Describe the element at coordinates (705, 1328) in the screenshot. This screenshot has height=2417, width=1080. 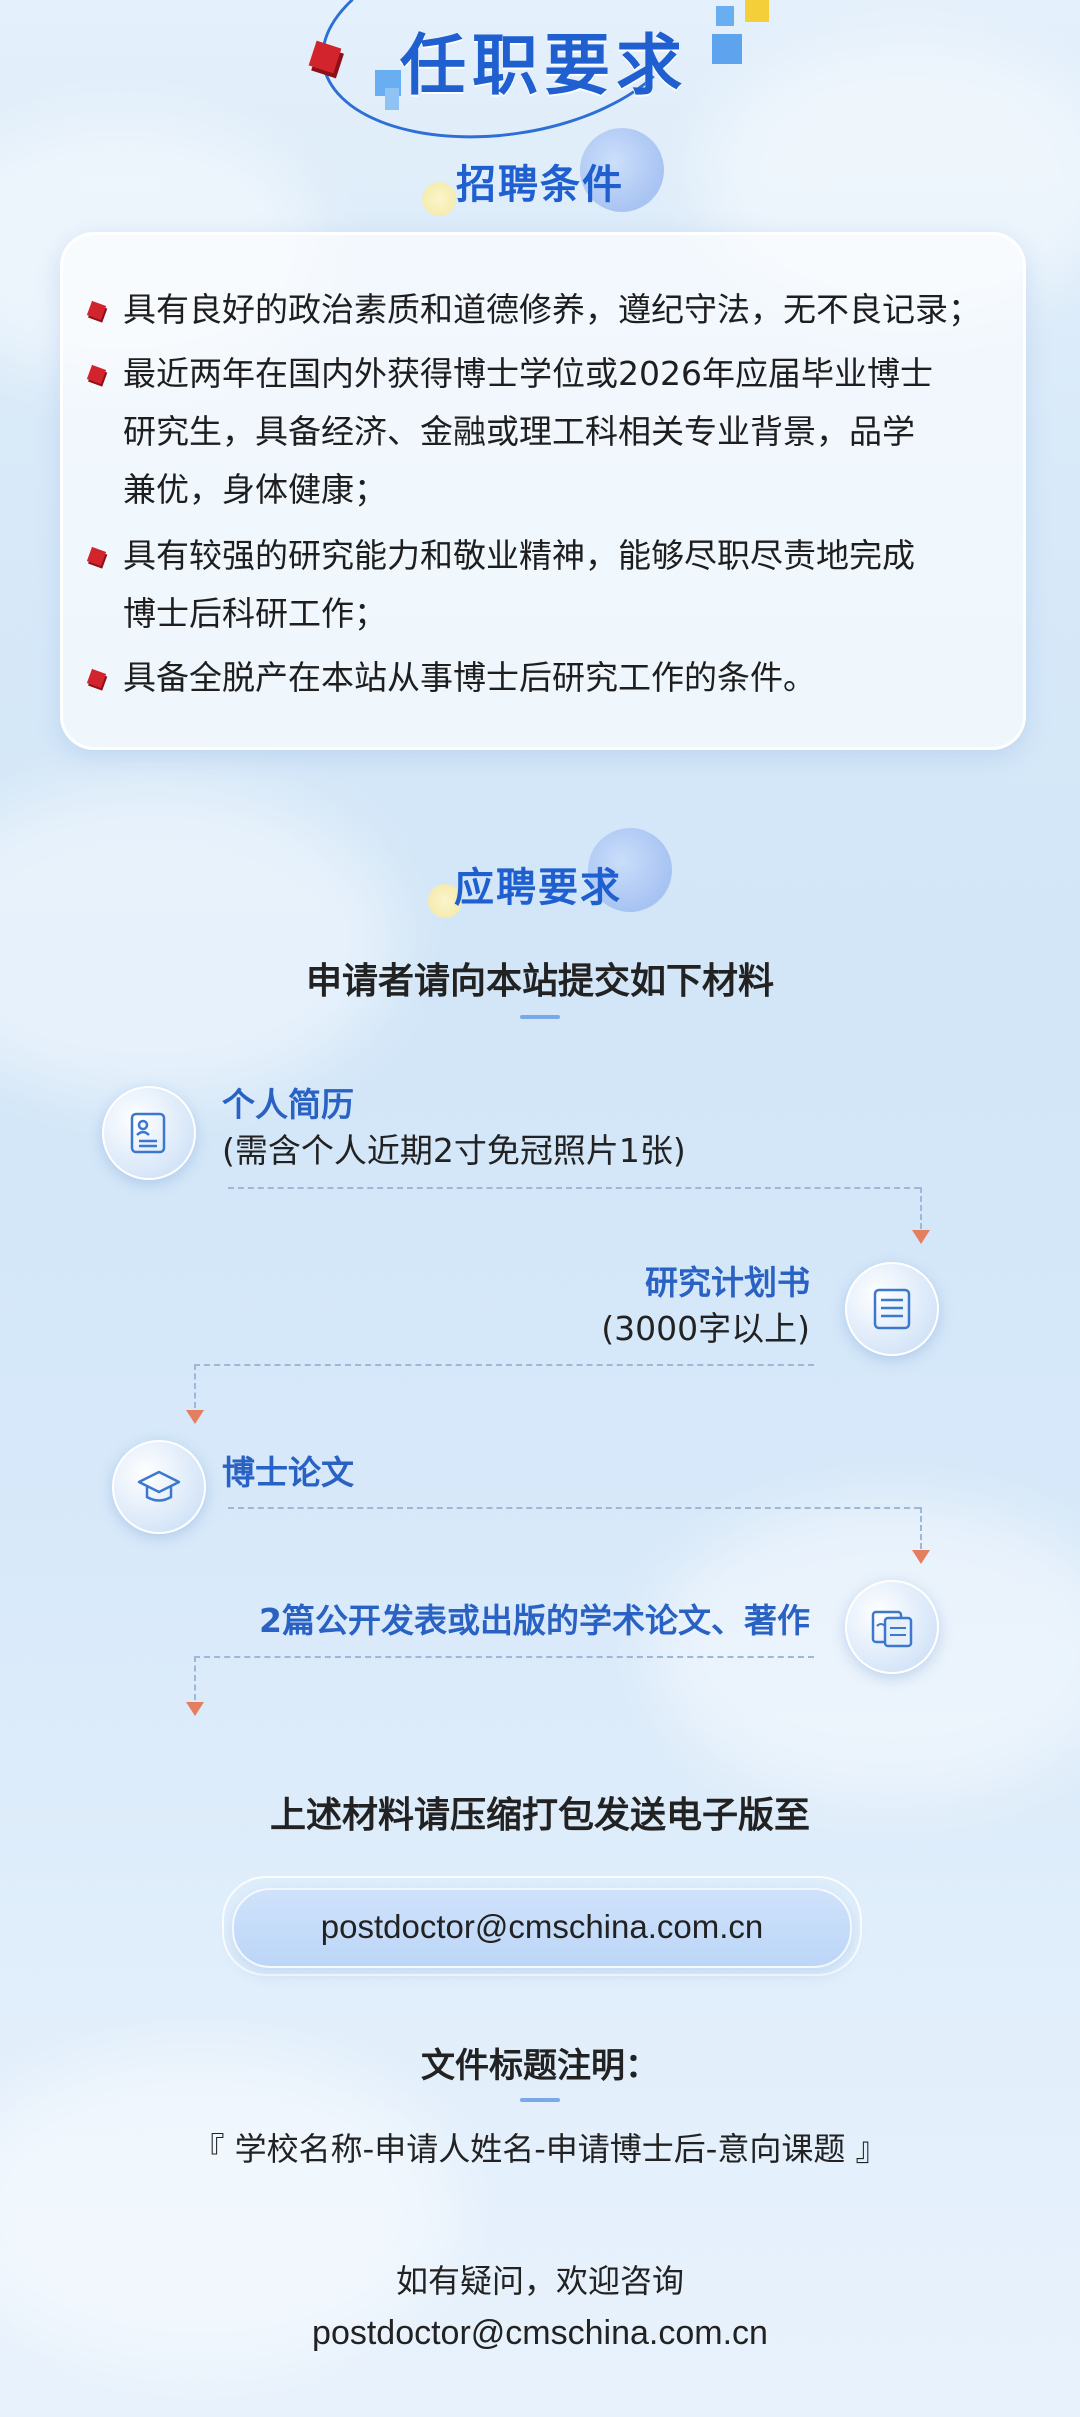
I see `step-subtitle: (3000字以上)` at that location.